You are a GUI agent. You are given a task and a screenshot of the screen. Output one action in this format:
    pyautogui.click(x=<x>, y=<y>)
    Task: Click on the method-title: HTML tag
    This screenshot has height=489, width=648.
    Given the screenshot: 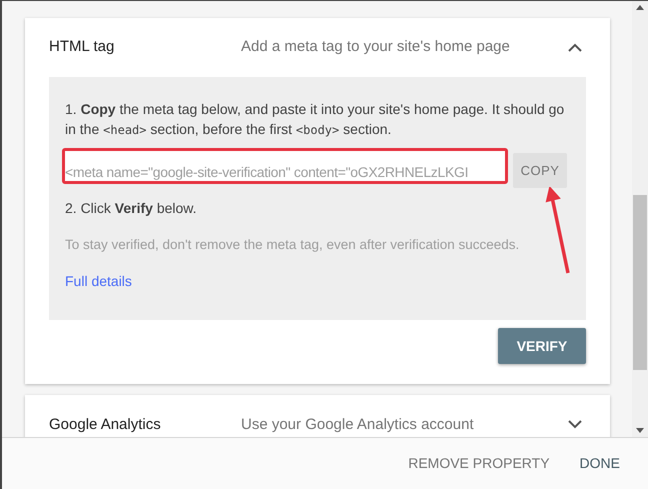 What is the action you would take?
    pyautogui.click(x=82, y=47)
    